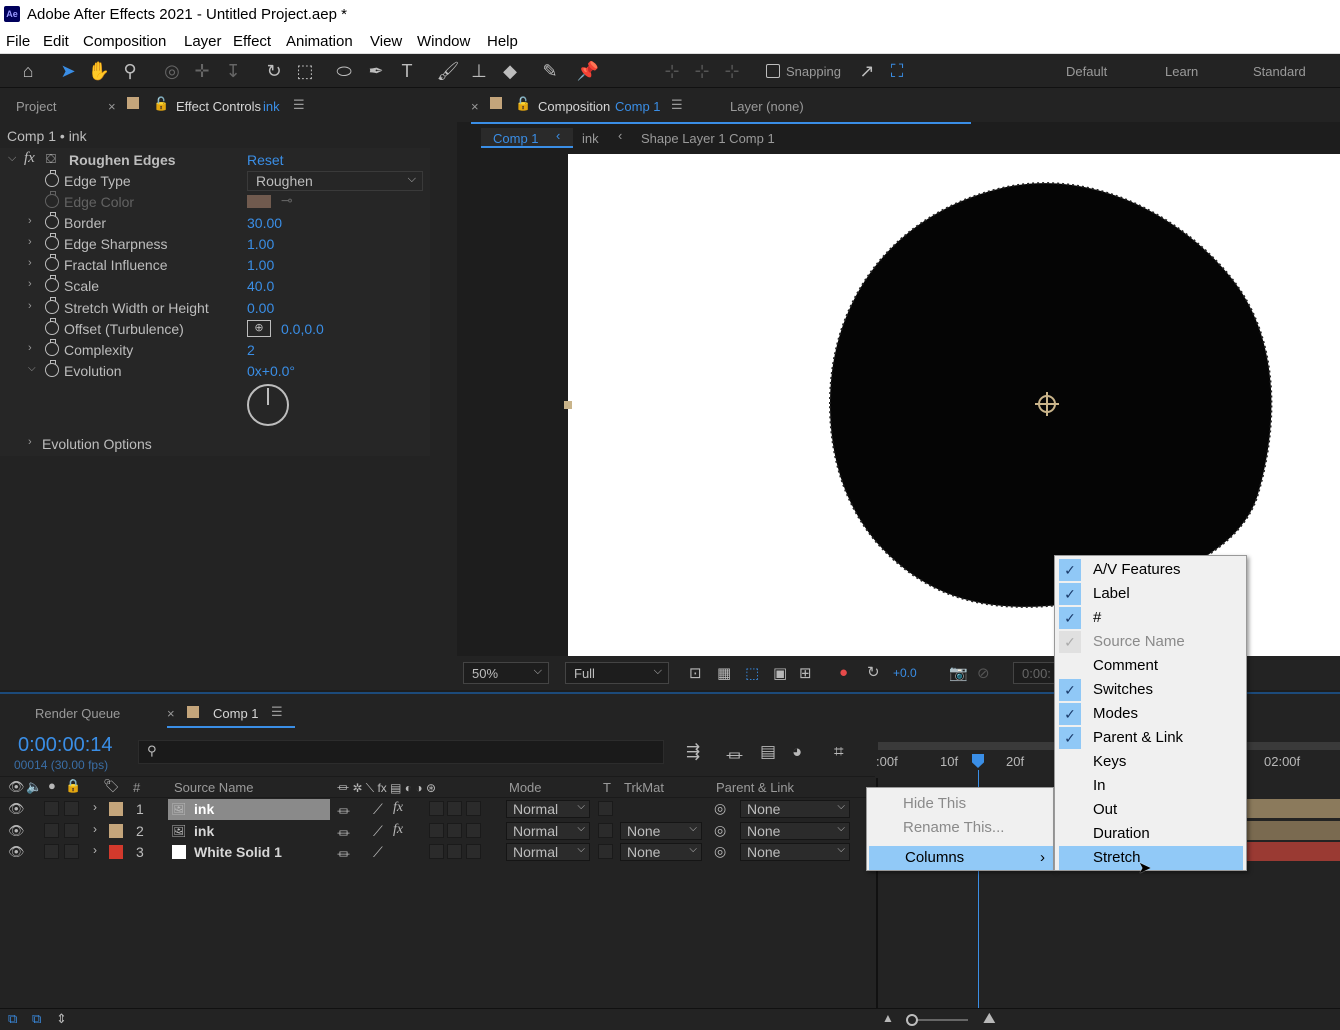 Image resolution: width=1340 pixels, height=1030 pixels. I want to click on draft-3d-icon: ⏛, so click(734, 754).